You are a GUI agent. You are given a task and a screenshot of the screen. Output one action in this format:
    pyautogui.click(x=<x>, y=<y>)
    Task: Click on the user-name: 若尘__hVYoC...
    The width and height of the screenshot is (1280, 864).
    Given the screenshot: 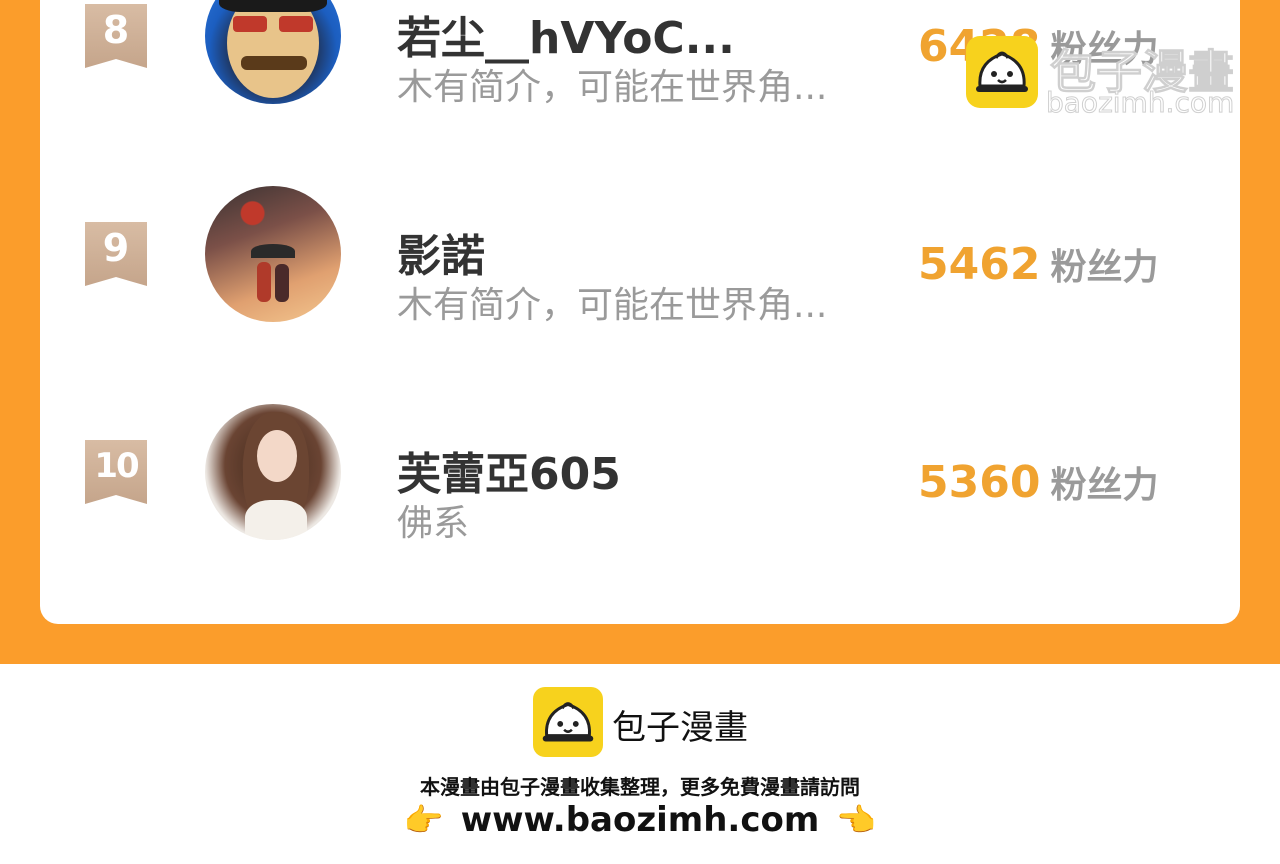 What is the action you would take?
    pyautogui.click(x=566, y=34)
    